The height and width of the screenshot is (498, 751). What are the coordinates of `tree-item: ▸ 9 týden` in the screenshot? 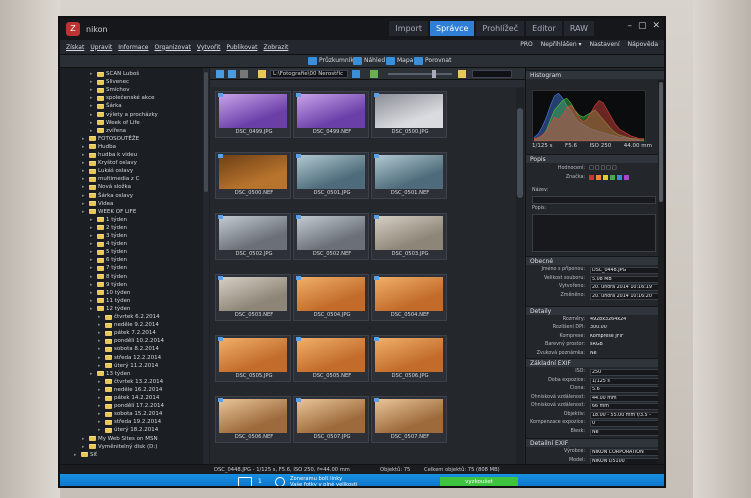 It's located at (108, 285).